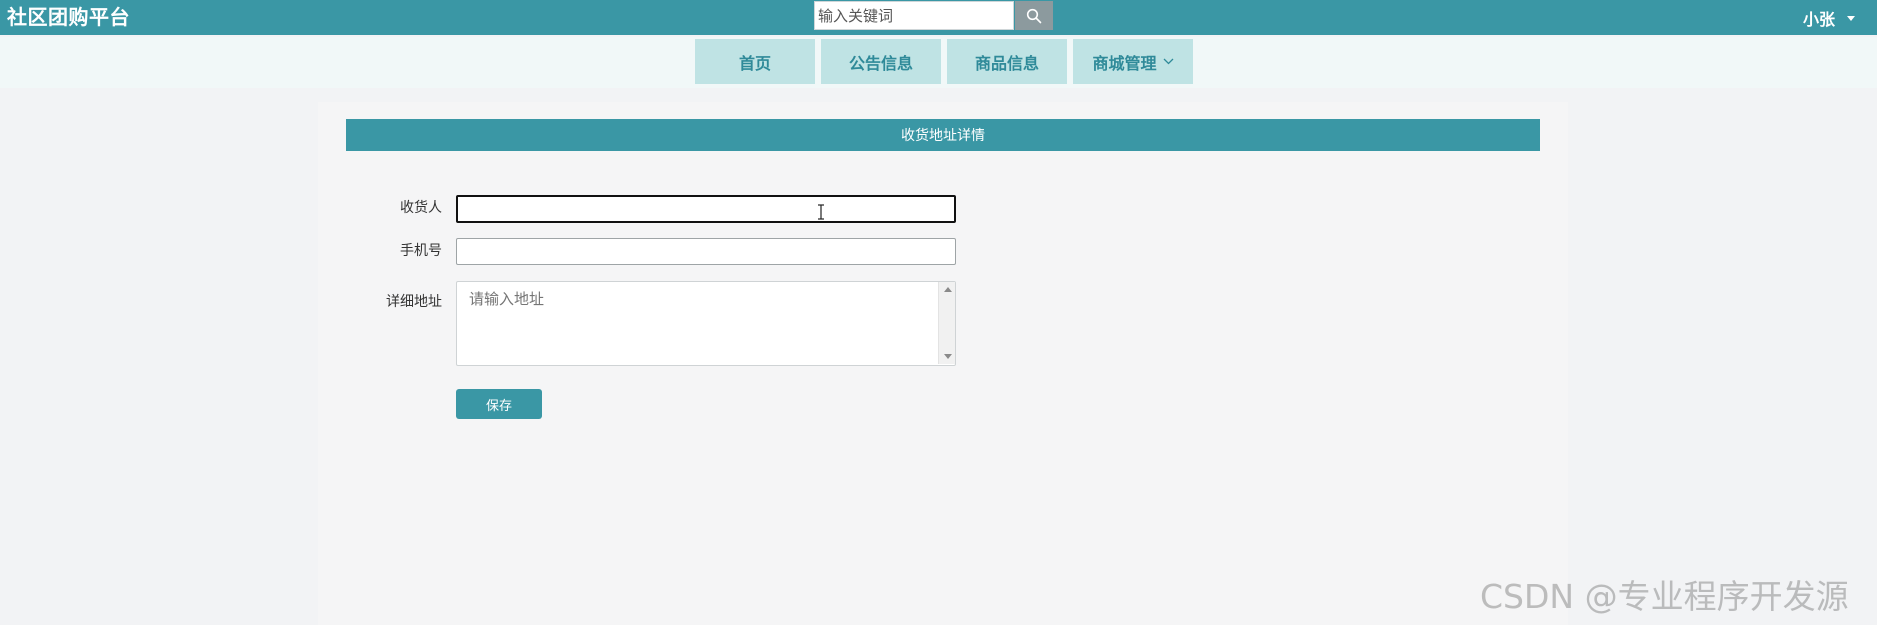 The width and height of the screenshot is (1877, 625). I want to click on nav-item-label: 首页, so click(754, 63).